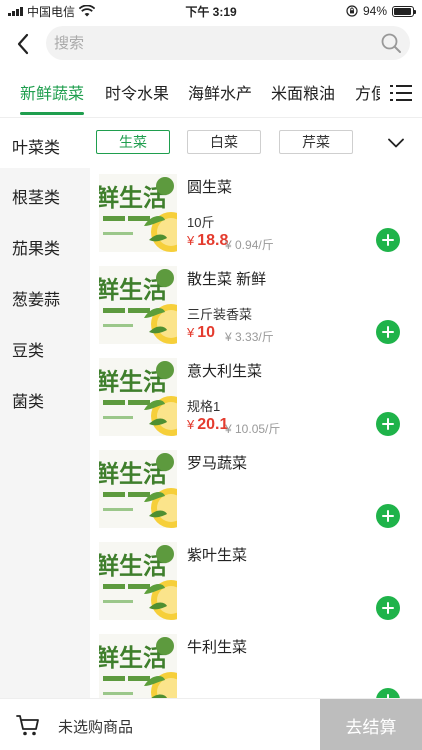  Describe the element at coordinates (249, 245) in the screenshot. I see `product-unit-price: ¥ 0.94/斤` at that location.